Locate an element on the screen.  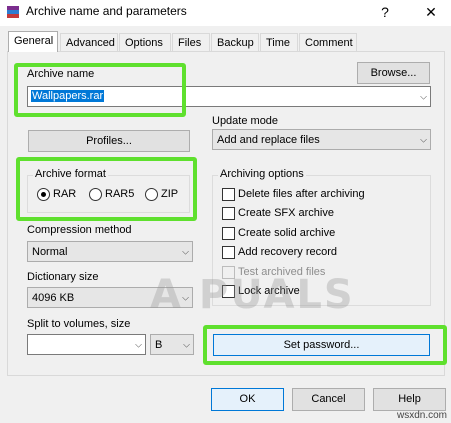
delete-files-label: Delete files after archiving is located at coordinates (301, 194).